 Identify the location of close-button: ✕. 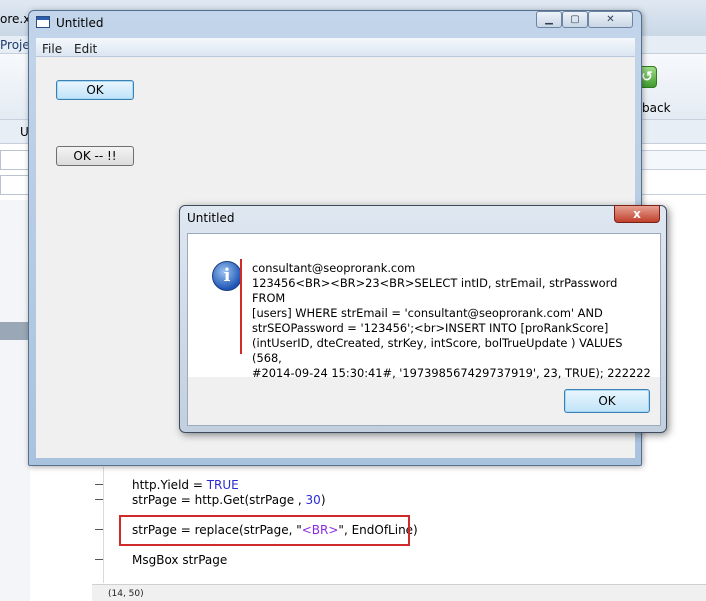
(610, 19).